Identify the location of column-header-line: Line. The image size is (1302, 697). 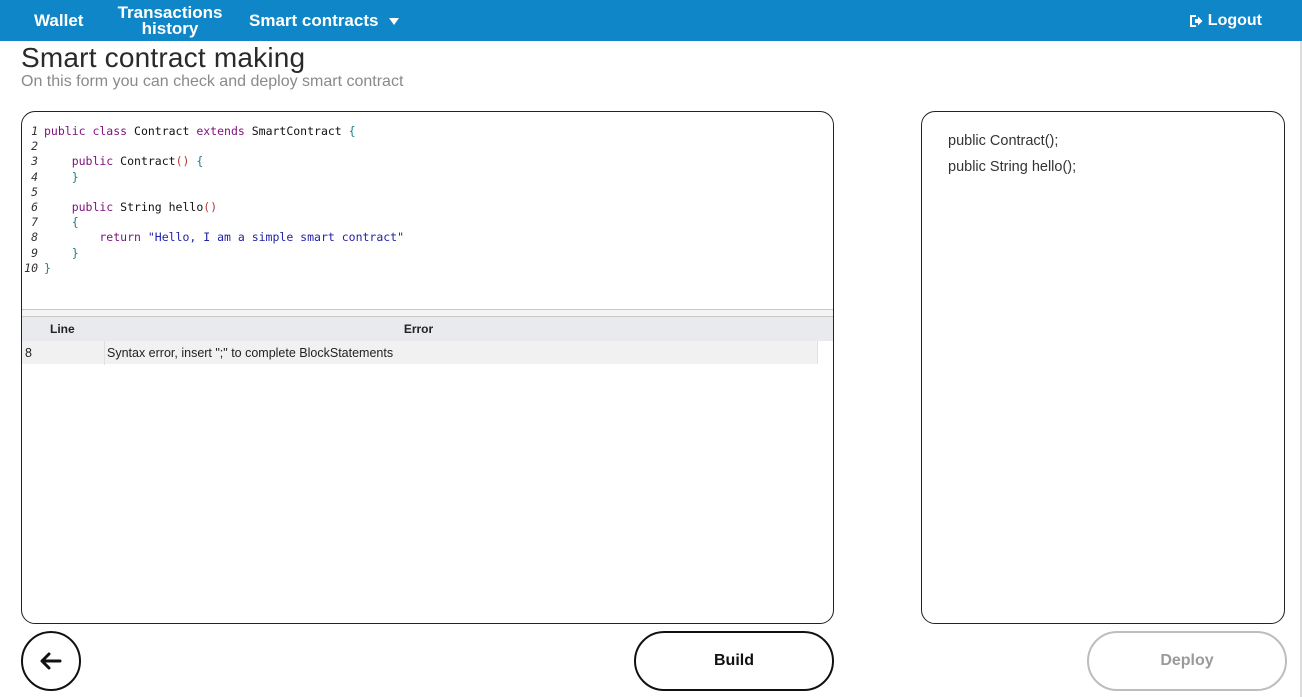
(62, 329).